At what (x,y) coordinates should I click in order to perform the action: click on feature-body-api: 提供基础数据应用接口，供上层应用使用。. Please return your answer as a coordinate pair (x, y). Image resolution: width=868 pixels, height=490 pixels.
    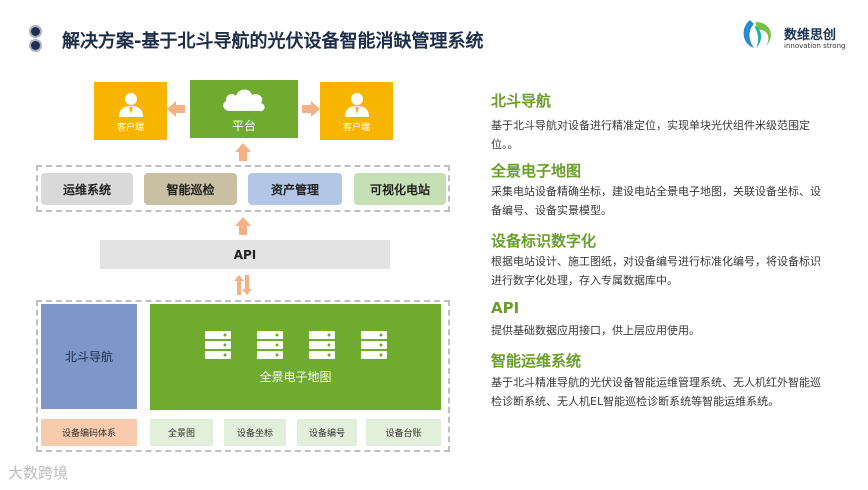
    Looking at the image, I should click on (595, 330).